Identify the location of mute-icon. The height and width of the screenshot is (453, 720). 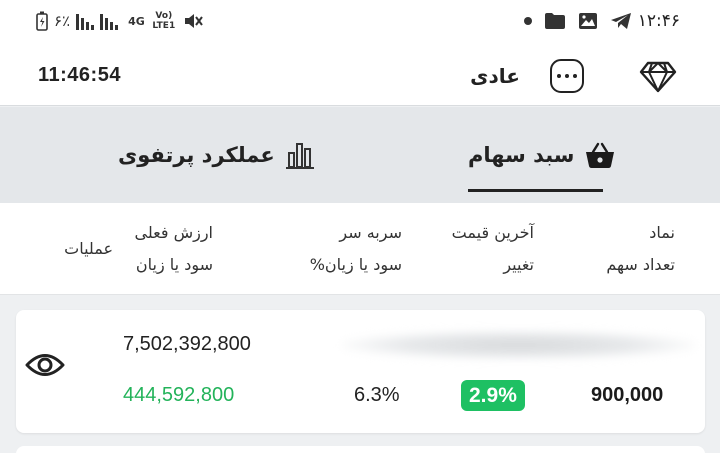
(193, 21).